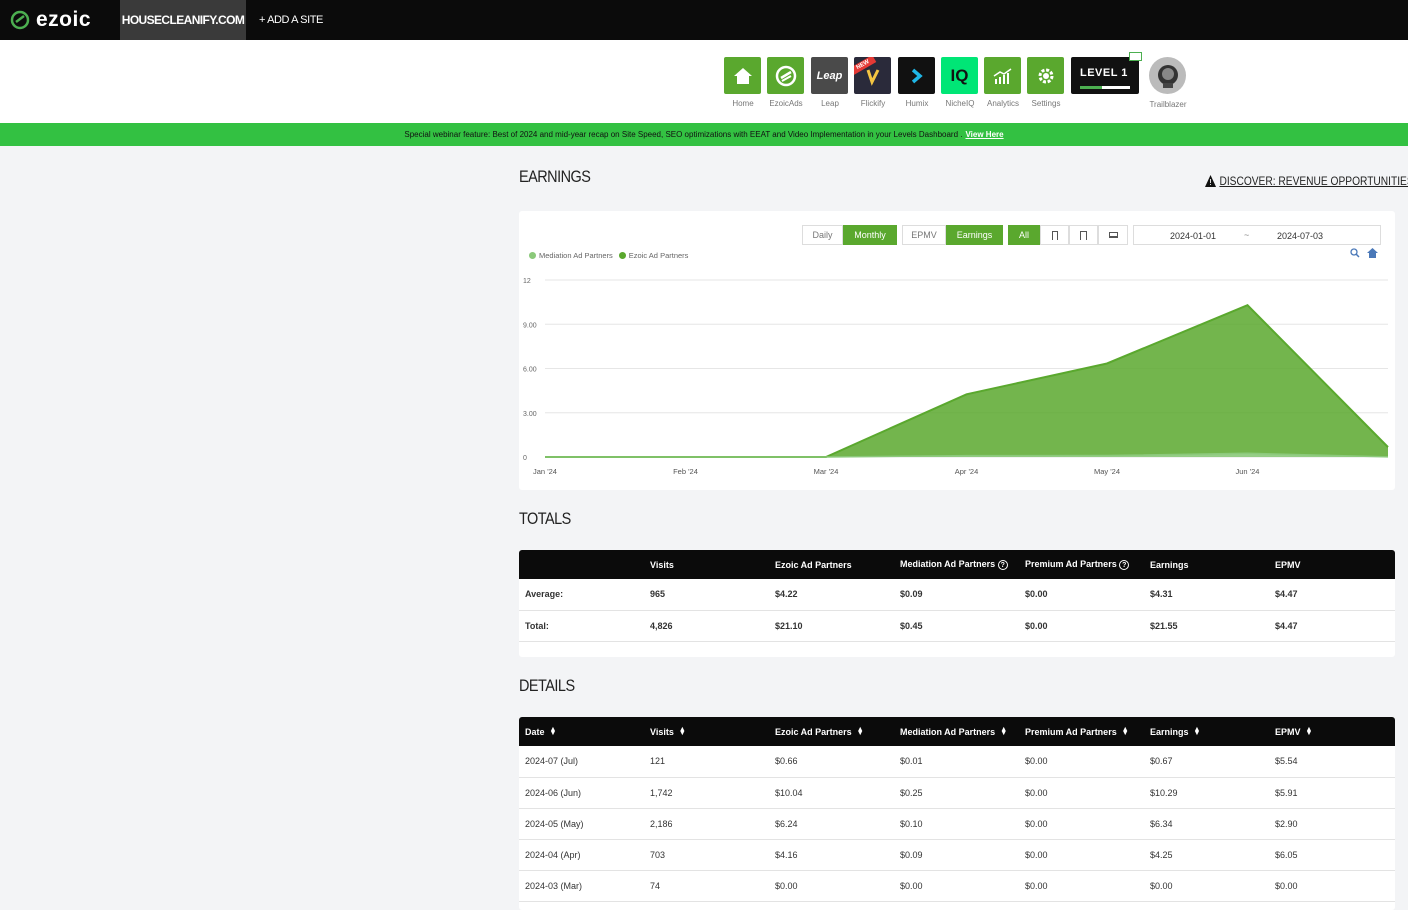 The image size is (1408, 910). I want to click on table-cell: $4.25, so click(1206, 855).